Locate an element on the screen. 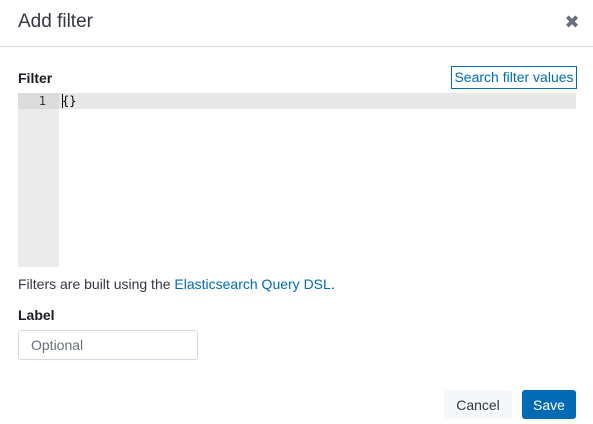 The height and width of the screenshot is (424, 593). filter-label: Filter is located at coordinates (35, 78).